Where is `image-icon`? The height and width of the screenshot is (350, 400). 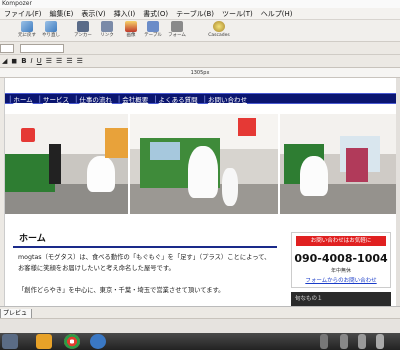 image-icon is located at coordinates (131, 26).